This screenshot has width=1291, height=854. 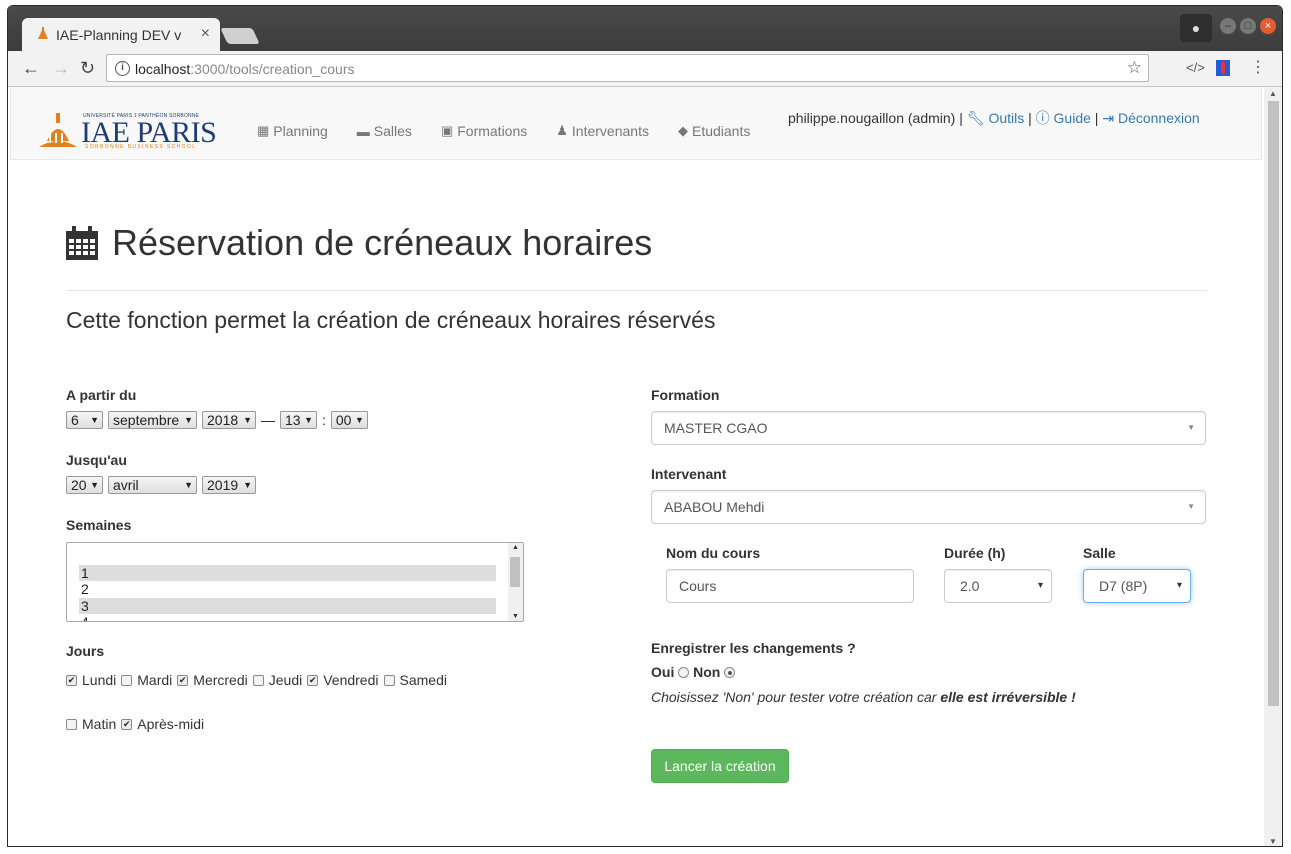 I want to click on divider, so click(x=636, y=290).